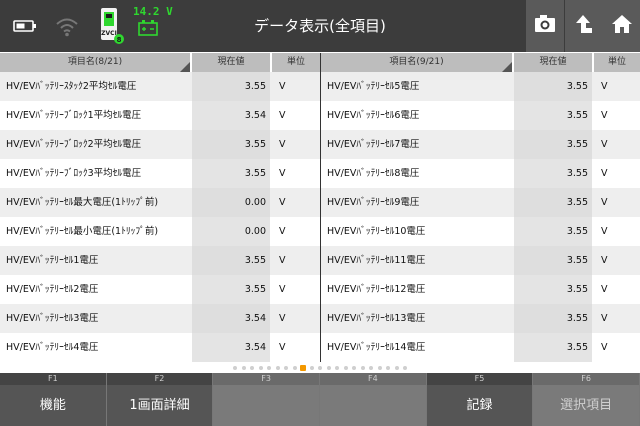 The height and width of the screenshot is (426, 640). I want to click on table-row: HV/EVﾊﾞｯﾃﾘｰｾﾙ6電圧 3.55 V, so click(480, 115).